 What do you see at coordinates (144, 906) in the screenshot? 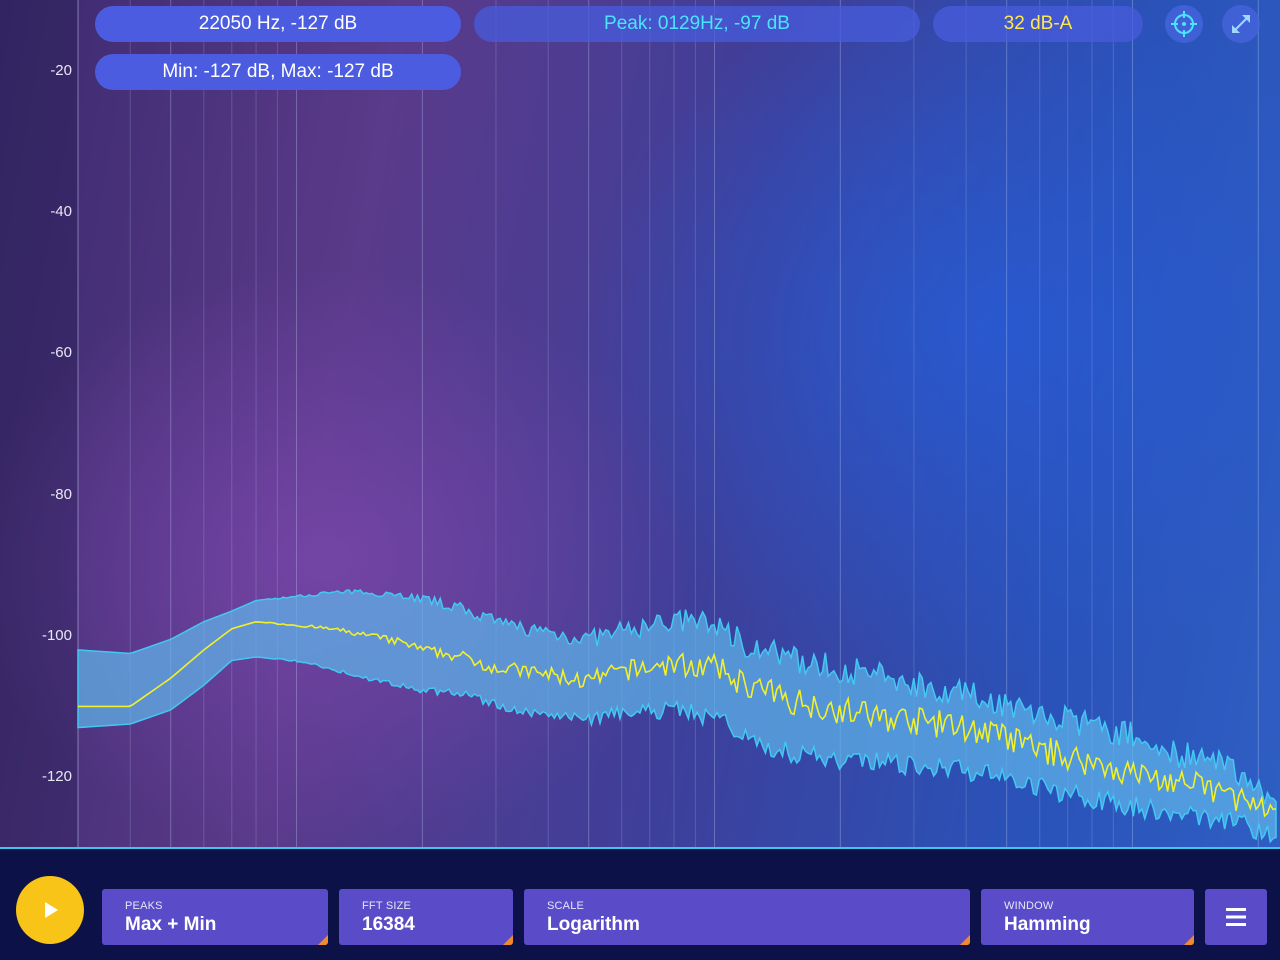
I see `peaks-caption: PEAKS` at bounding box center [144, 906].